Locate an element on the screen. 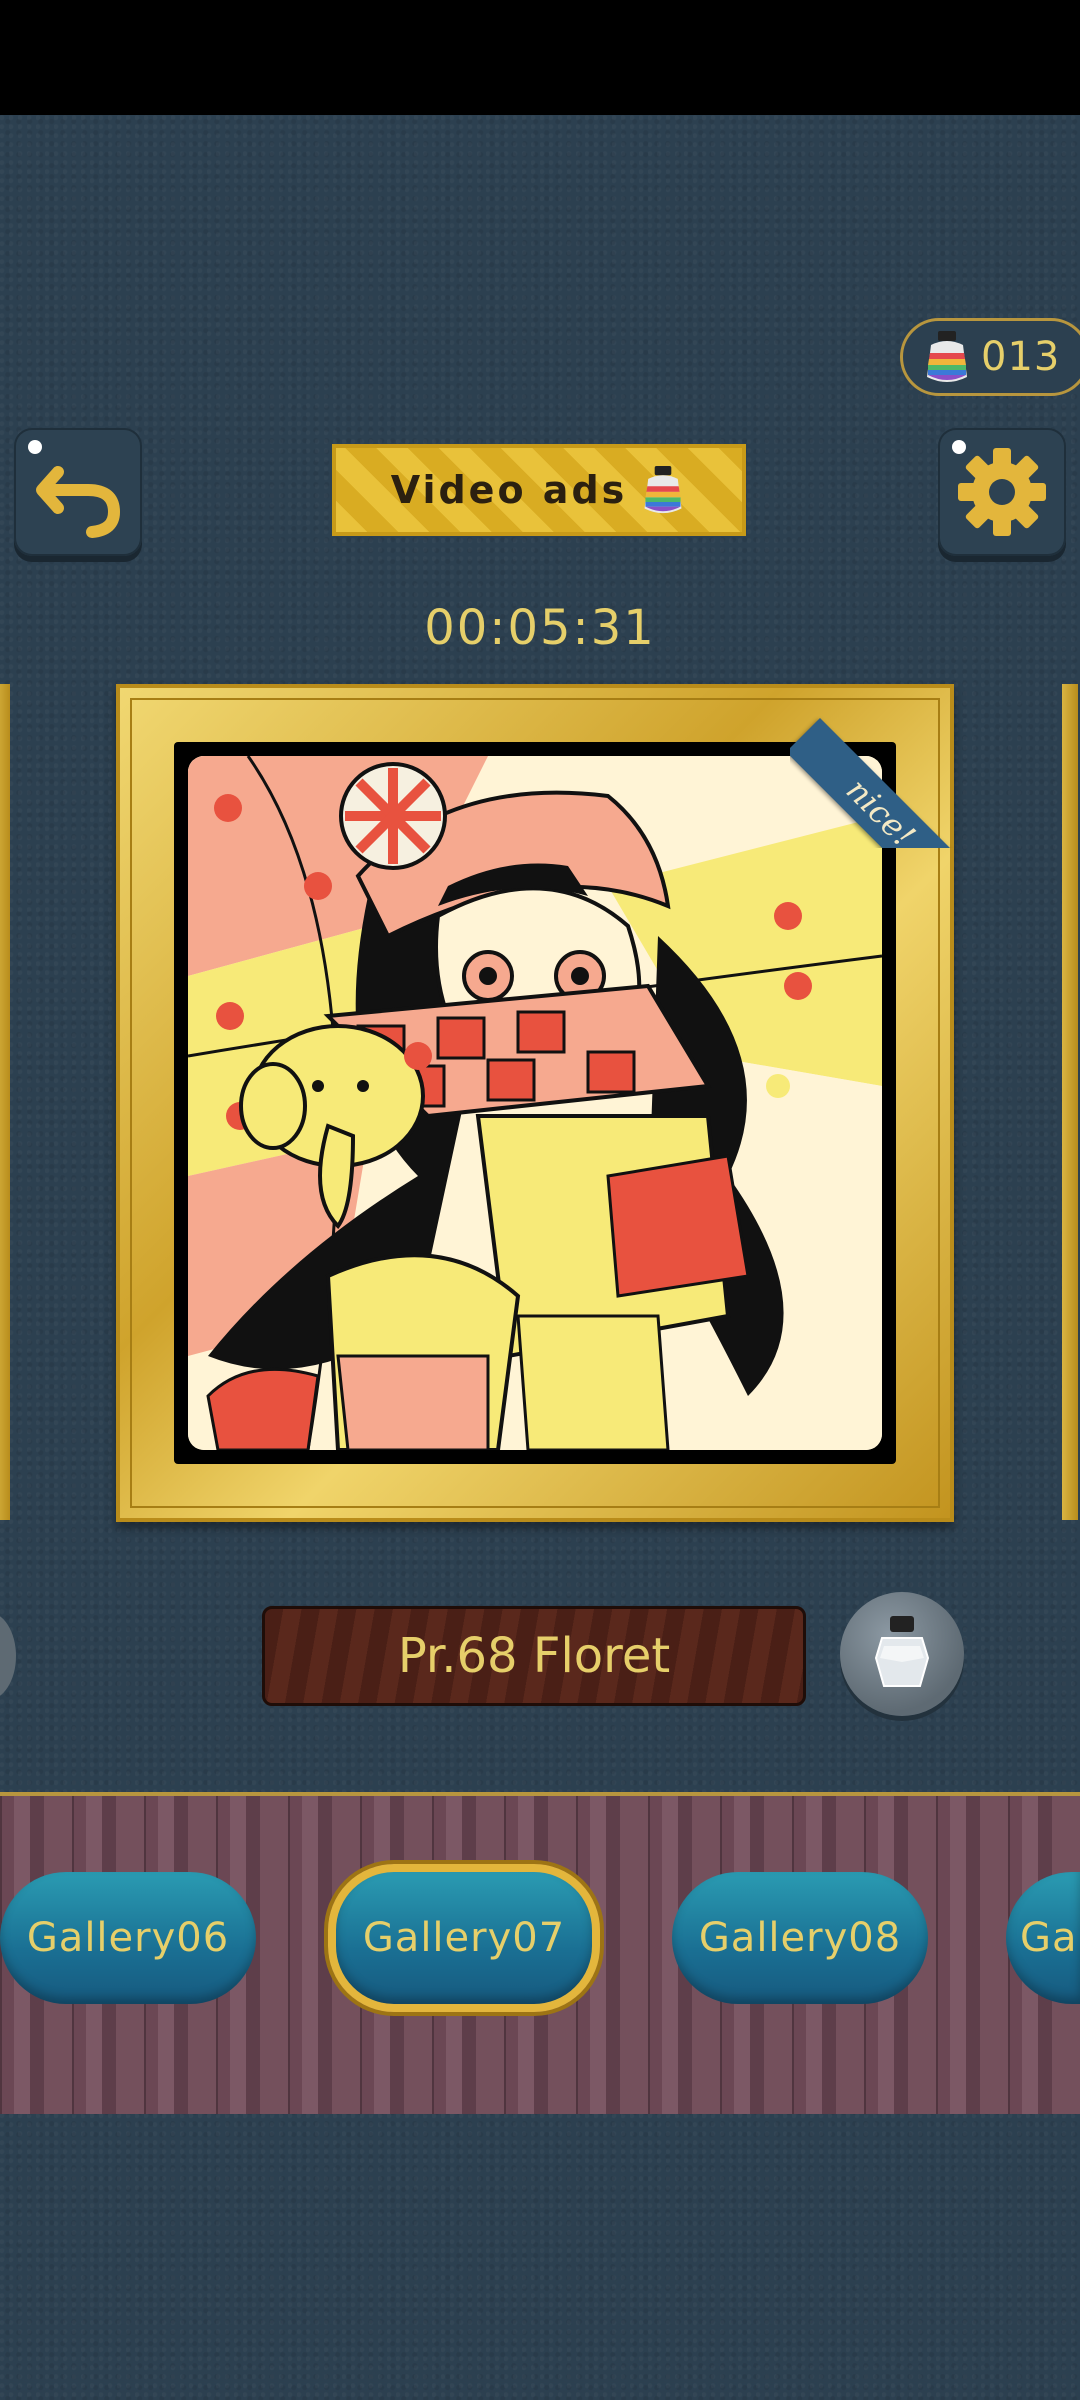  ink-counter: 013 is located at coordinates (990, 357).